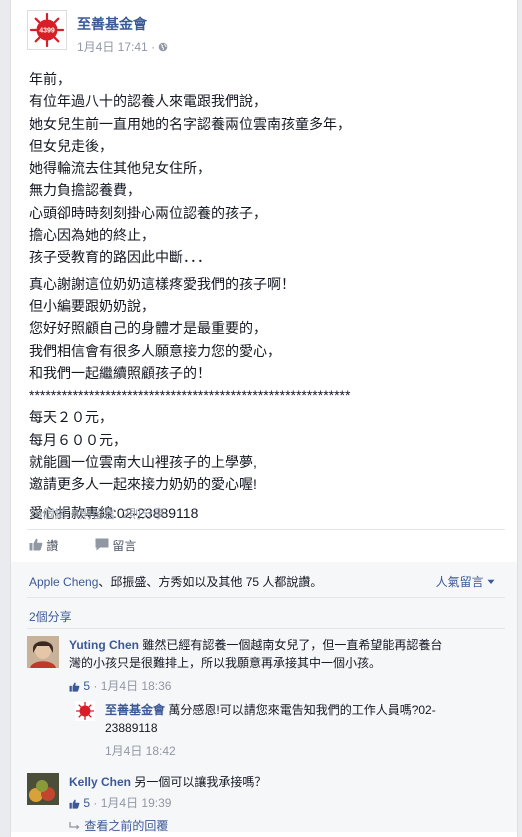 The image size is (522, 837). I want to click on foundation-logo-icon: 4399, so click(47, 30).